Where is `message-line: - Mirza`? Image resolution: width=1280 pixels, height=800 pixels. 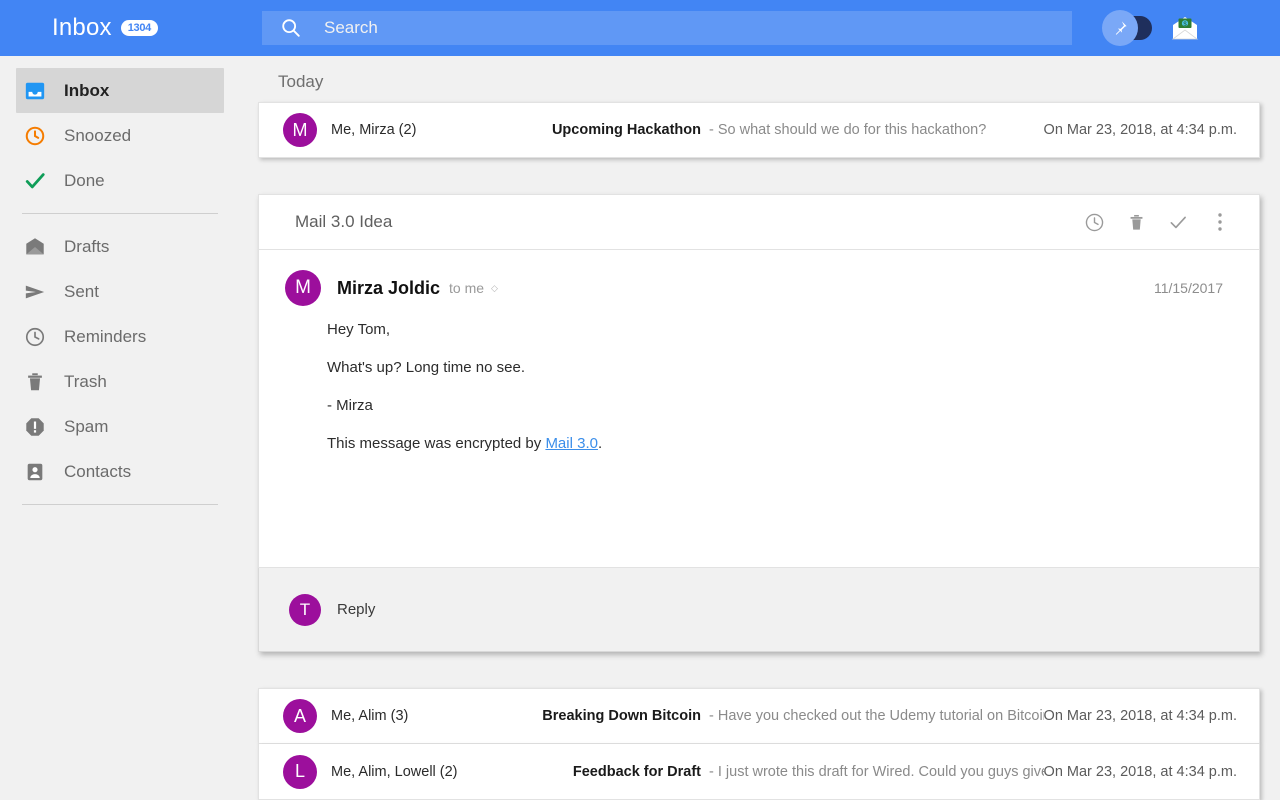 message-line: - Mirza is located at coordinates (350, 405).